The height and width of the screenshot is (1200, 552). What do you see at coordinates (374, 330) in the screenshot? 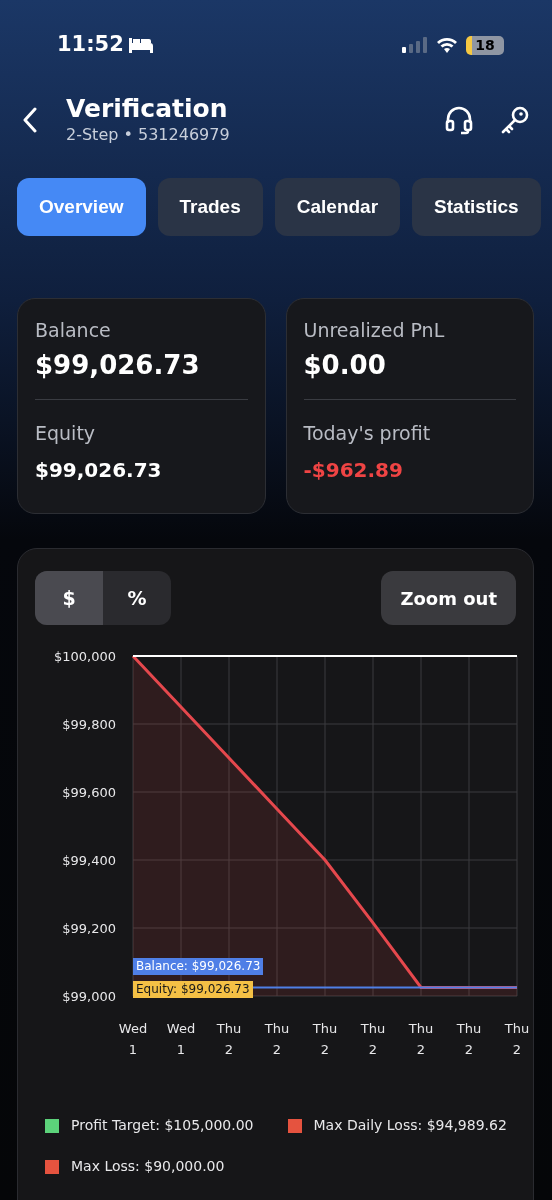
I see `stat-label: Unrealized PnL` at bounding box center [374, 330].